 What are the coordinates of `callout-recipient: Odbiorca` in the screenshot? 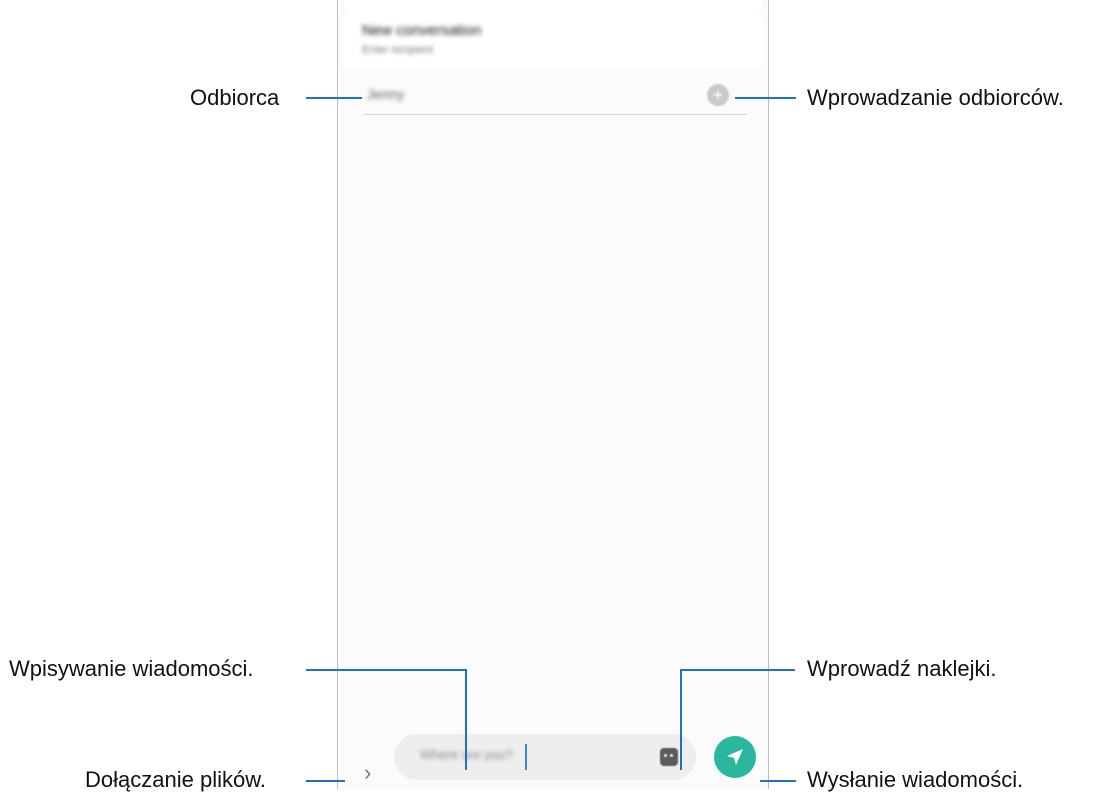 It's located at (235, 97).